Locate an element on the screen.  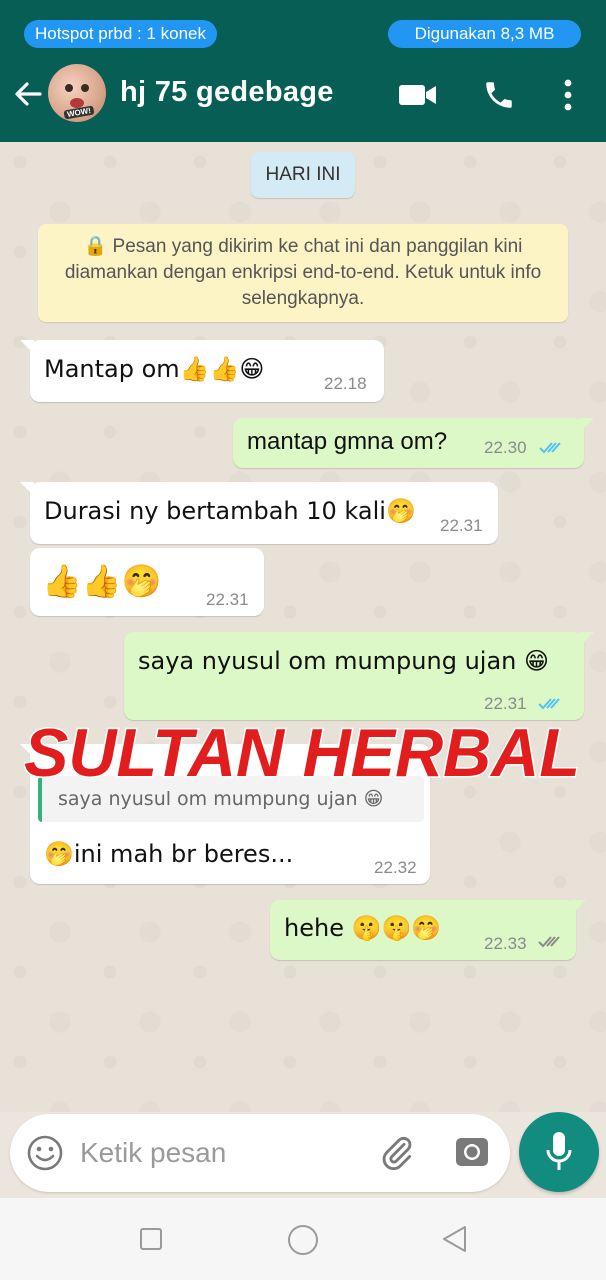
message-bubble: saya nyusul om mumpung ujan 😁 22.31 is located at coordinates (359, 676).